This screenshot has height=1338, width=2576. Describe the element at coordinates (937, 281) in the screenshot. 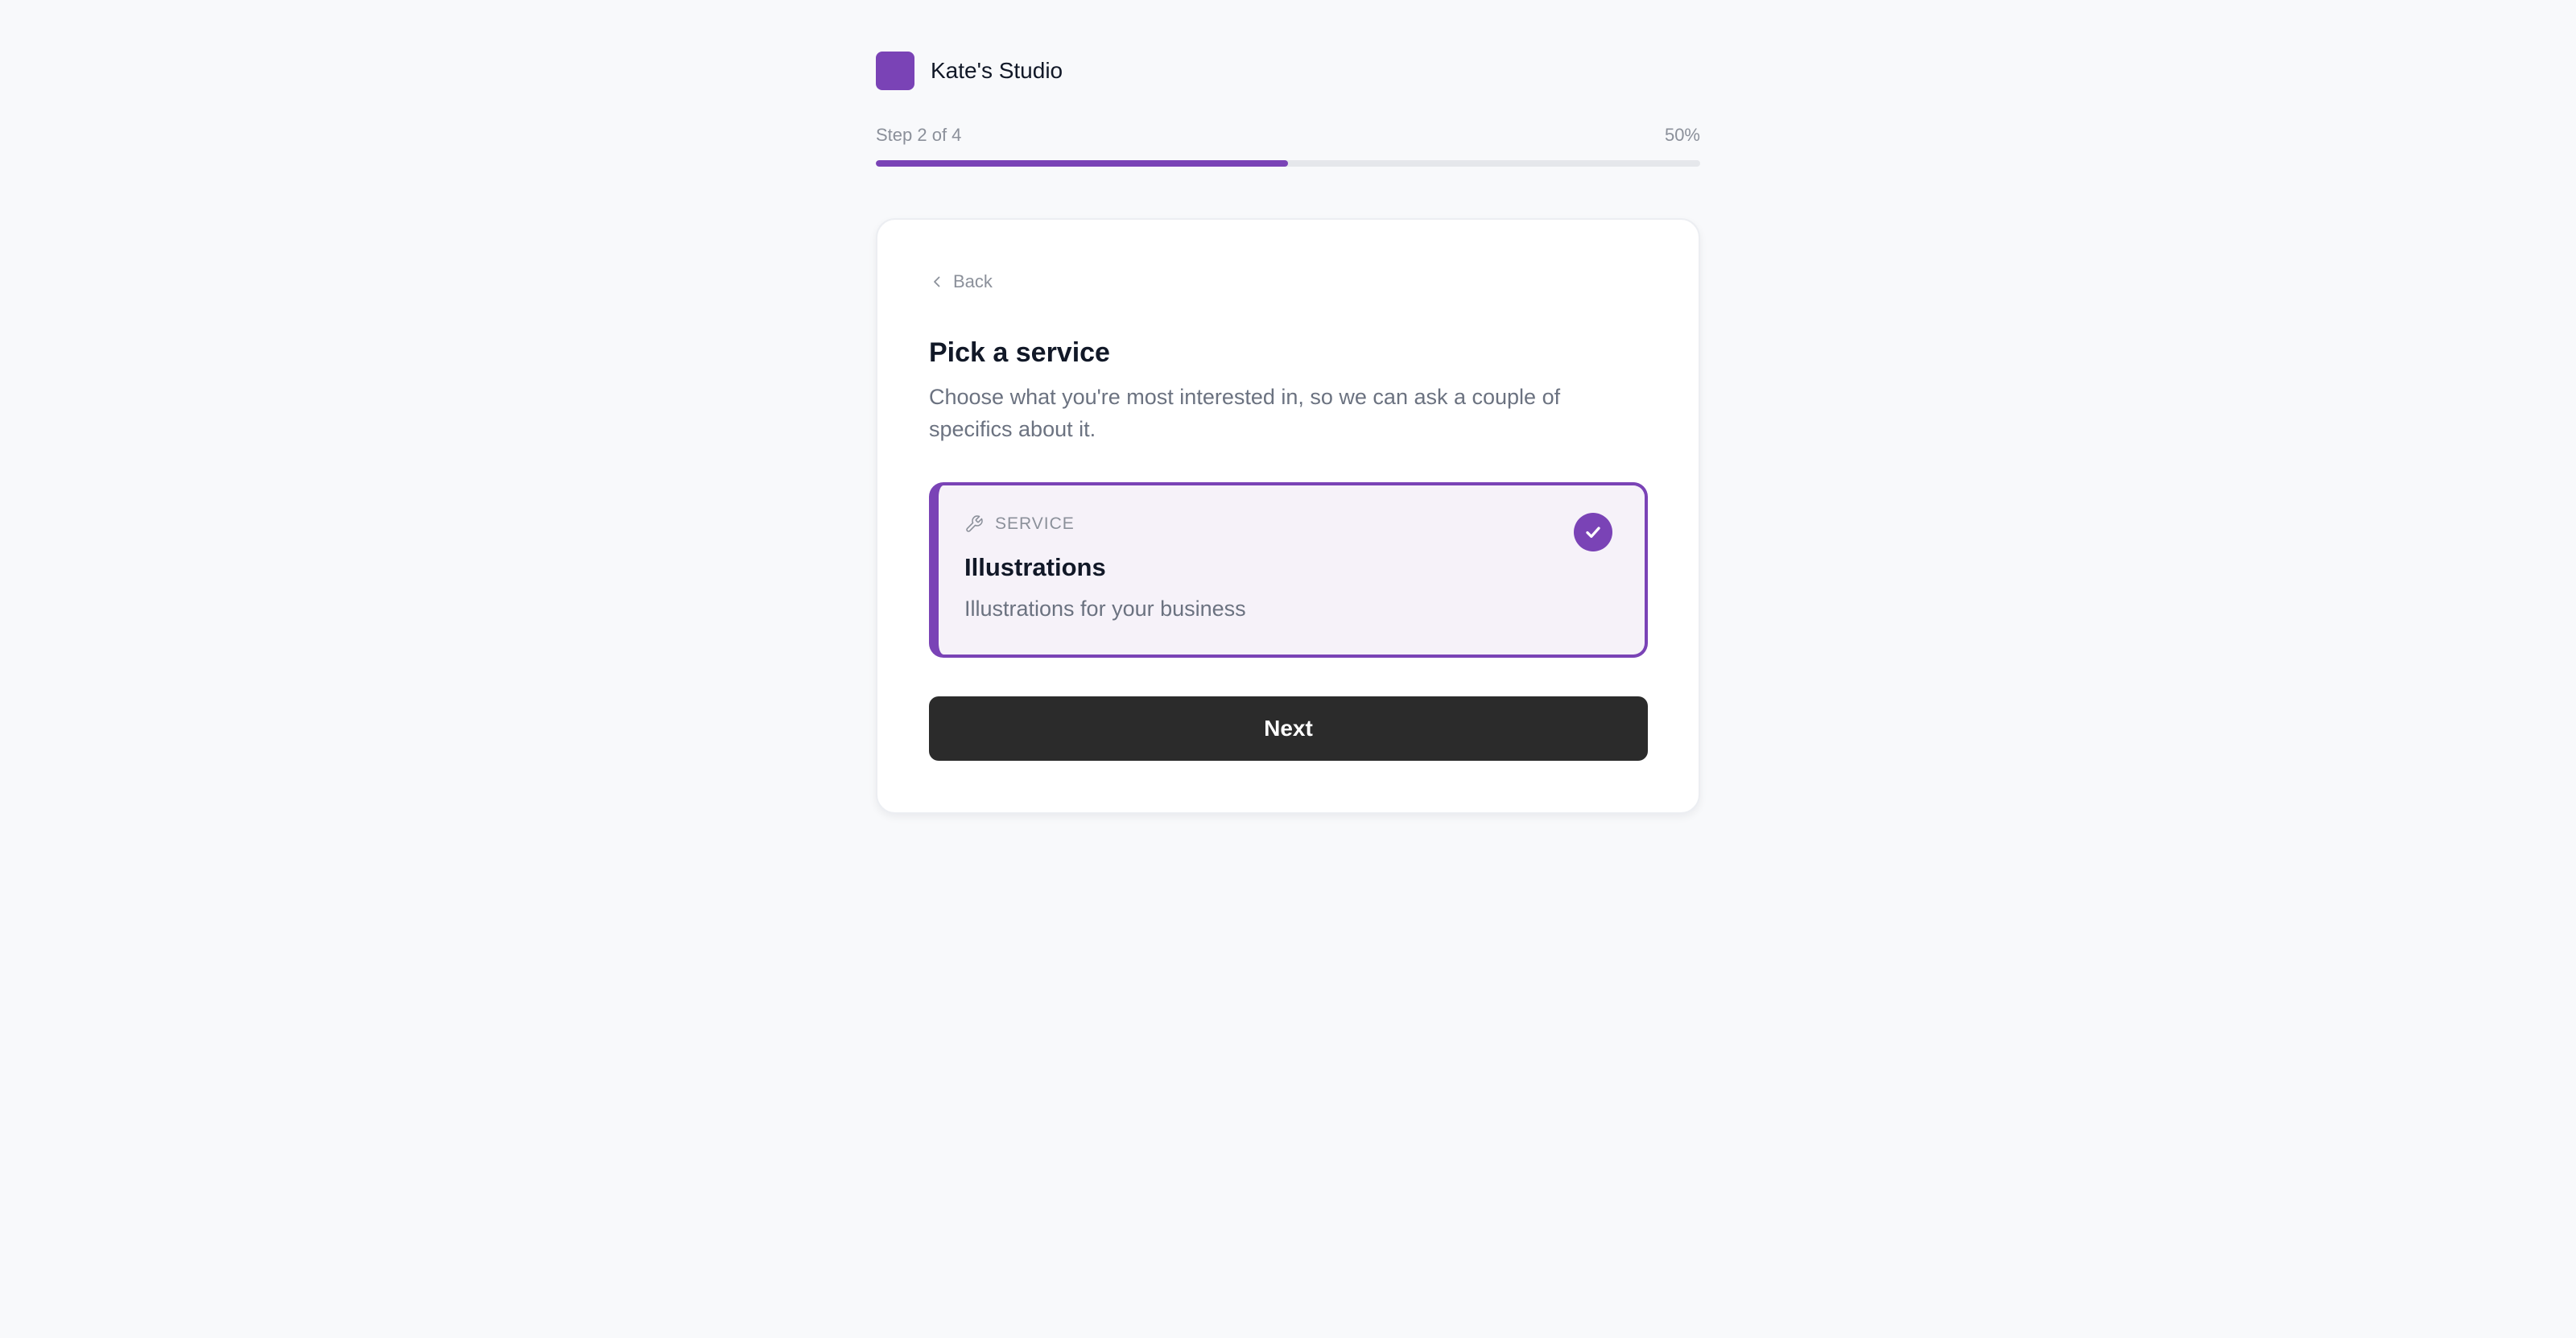

I see `chevron-left-icon` at that location.